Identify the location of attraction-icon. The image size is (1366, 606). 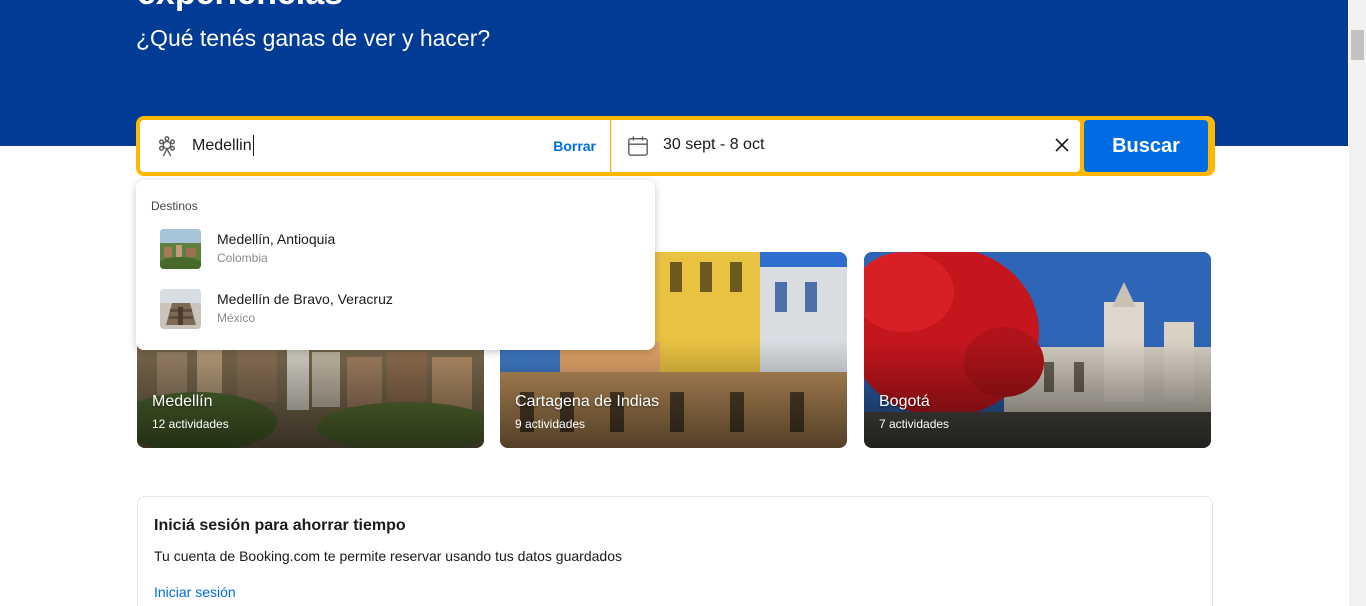
(167, 146).